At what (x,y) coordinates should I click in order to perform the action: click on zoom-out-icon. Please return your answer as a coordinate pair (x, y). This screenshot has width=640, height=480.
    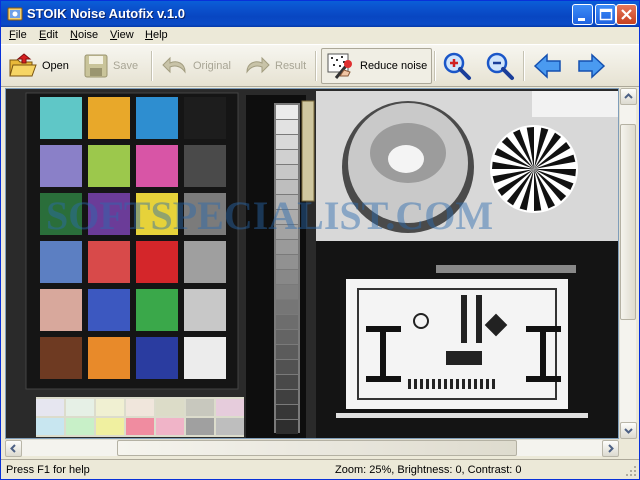
    Looking at the image, I should click on (500, 66).